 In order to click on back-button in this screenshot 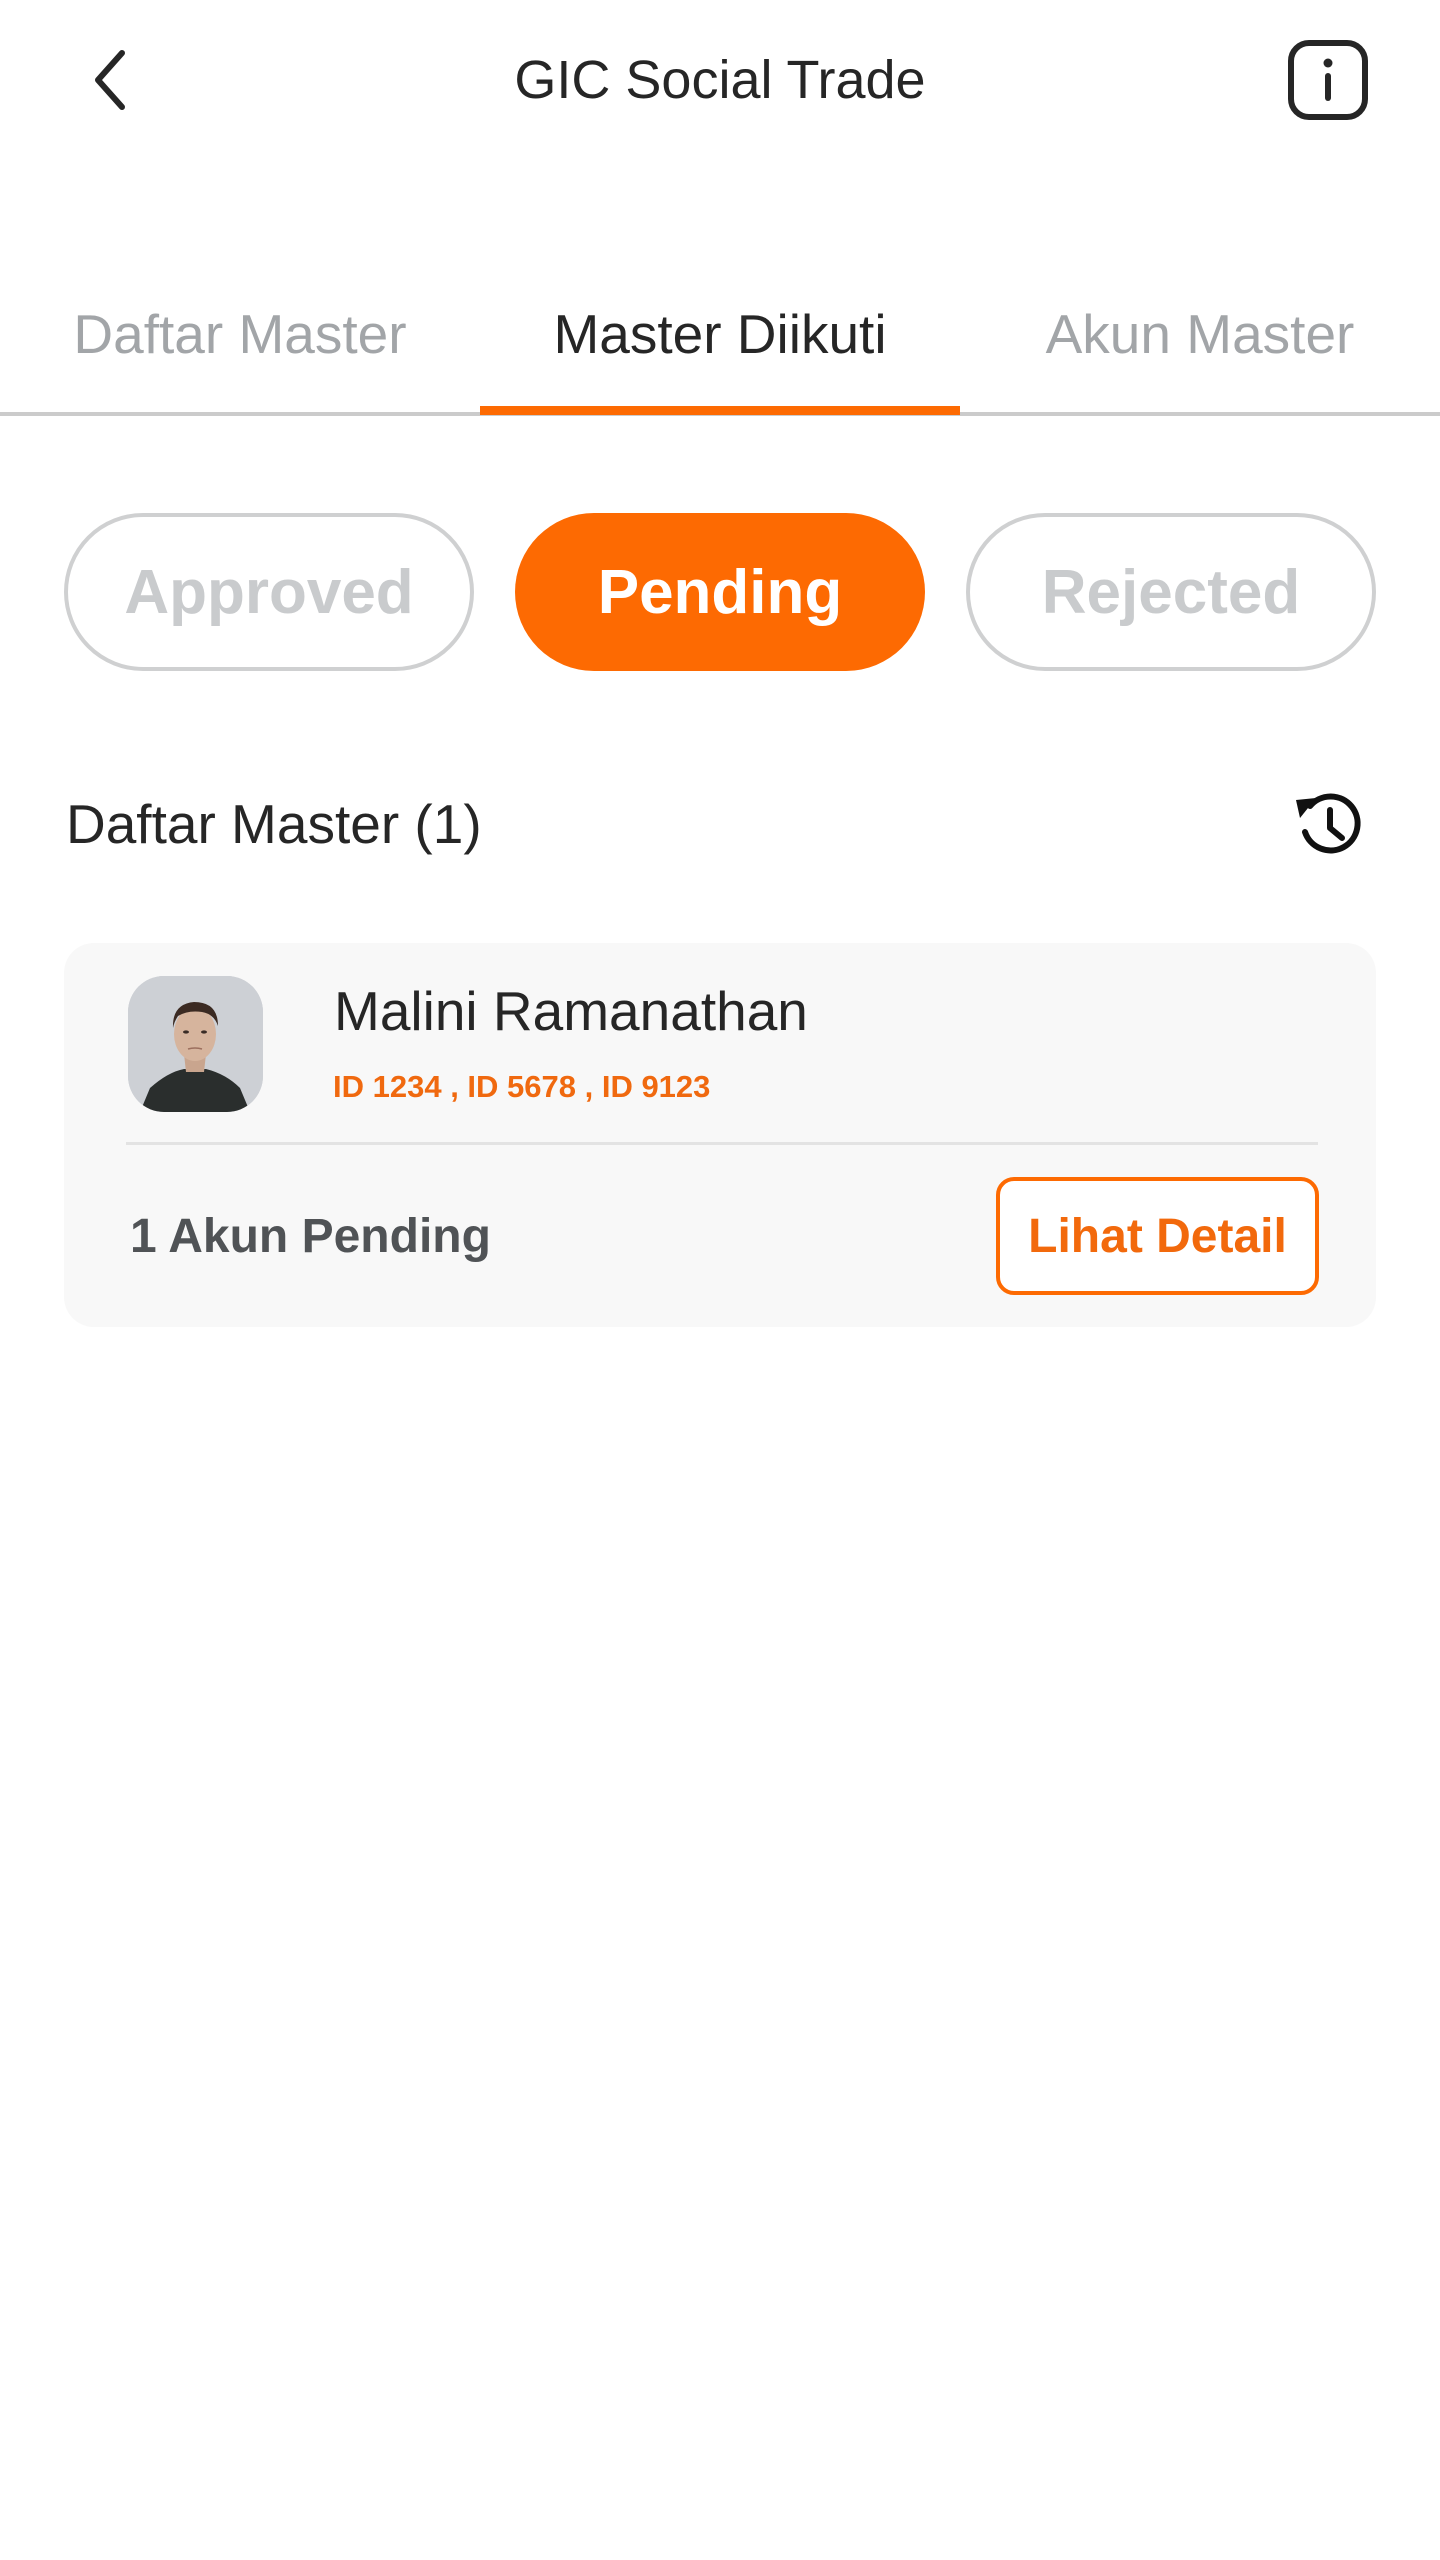, I will do `click(112, 80)`.